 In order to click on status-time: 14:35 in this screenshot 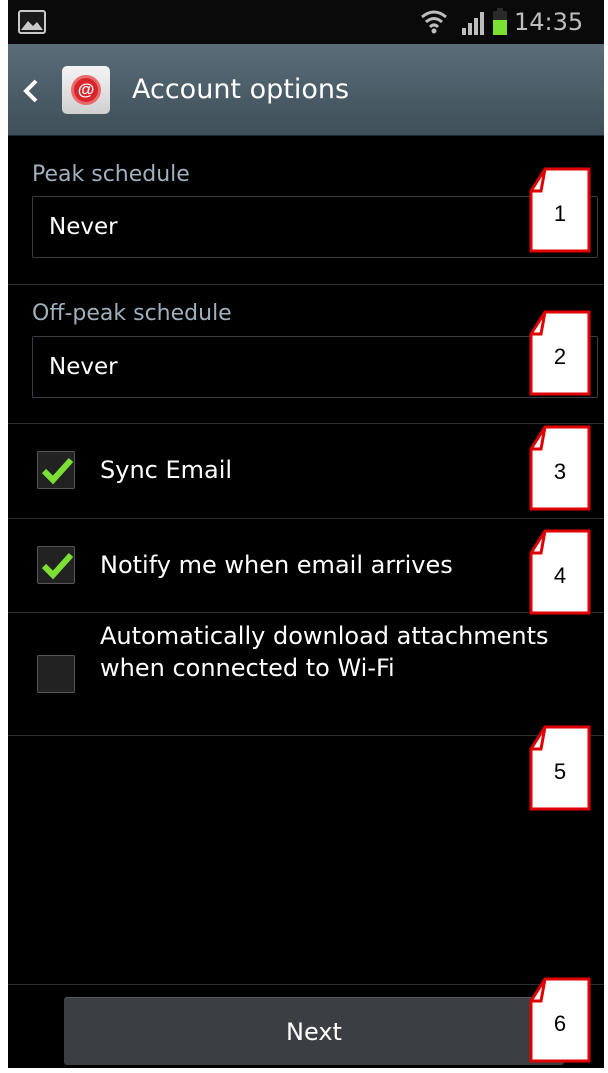, I will do `click(549, 22)`.